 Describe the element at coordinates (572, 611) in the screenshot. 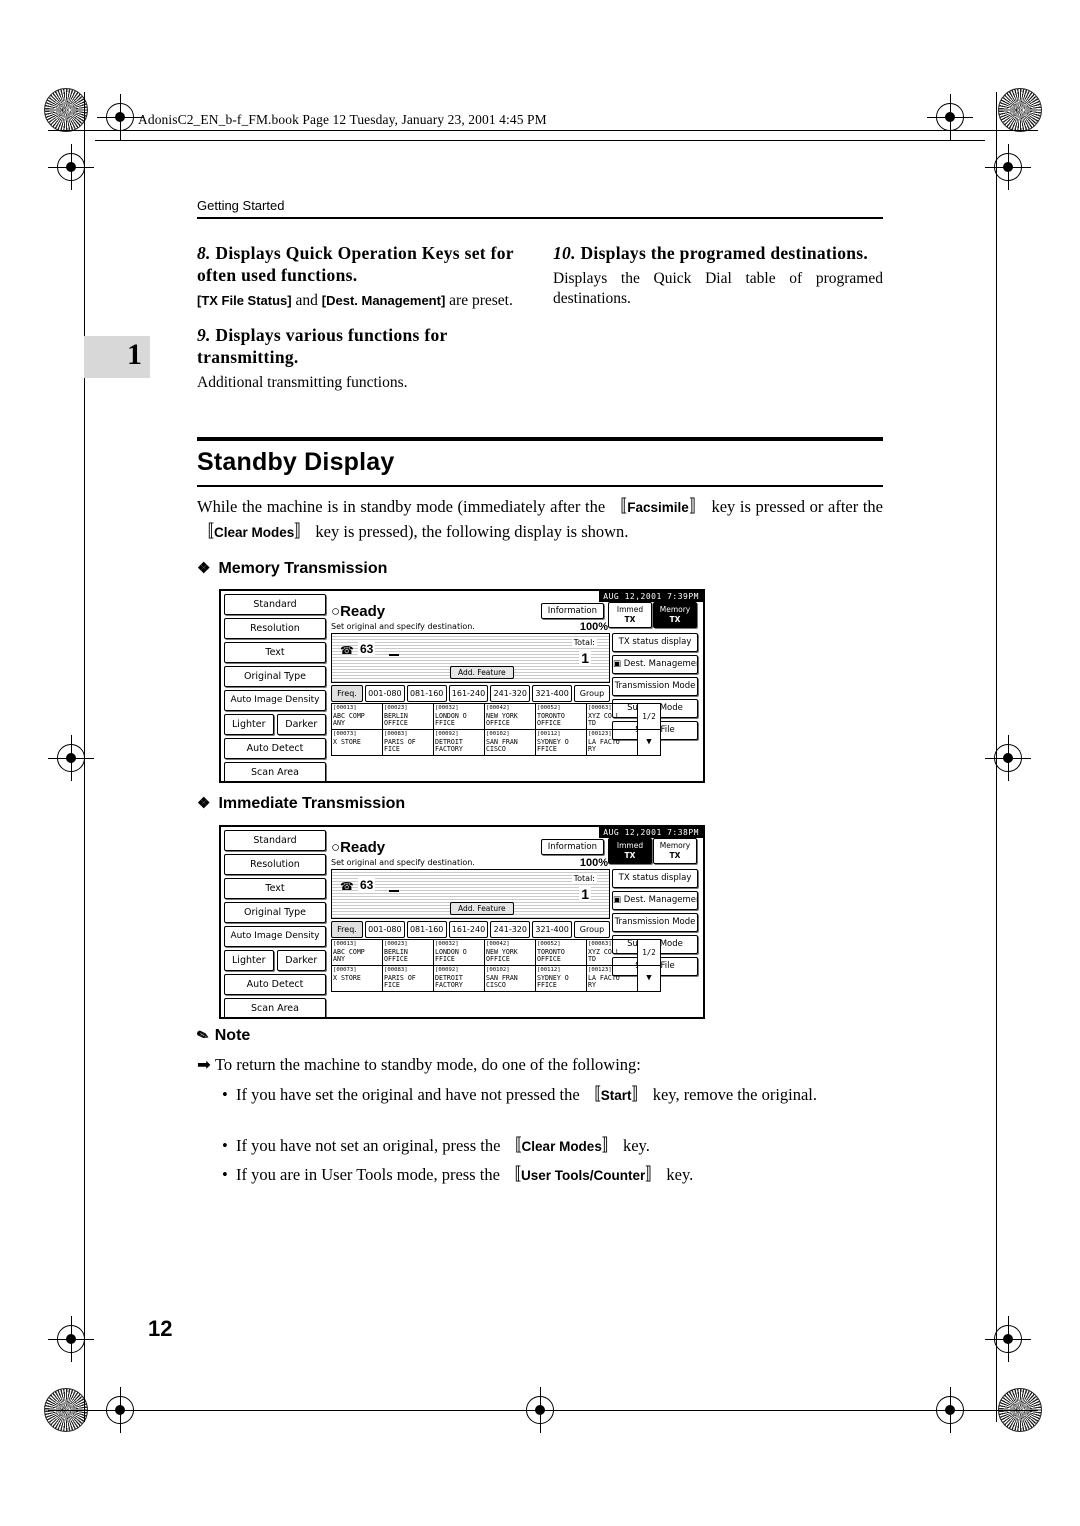

I see `information-button-memory: Information` at that location.